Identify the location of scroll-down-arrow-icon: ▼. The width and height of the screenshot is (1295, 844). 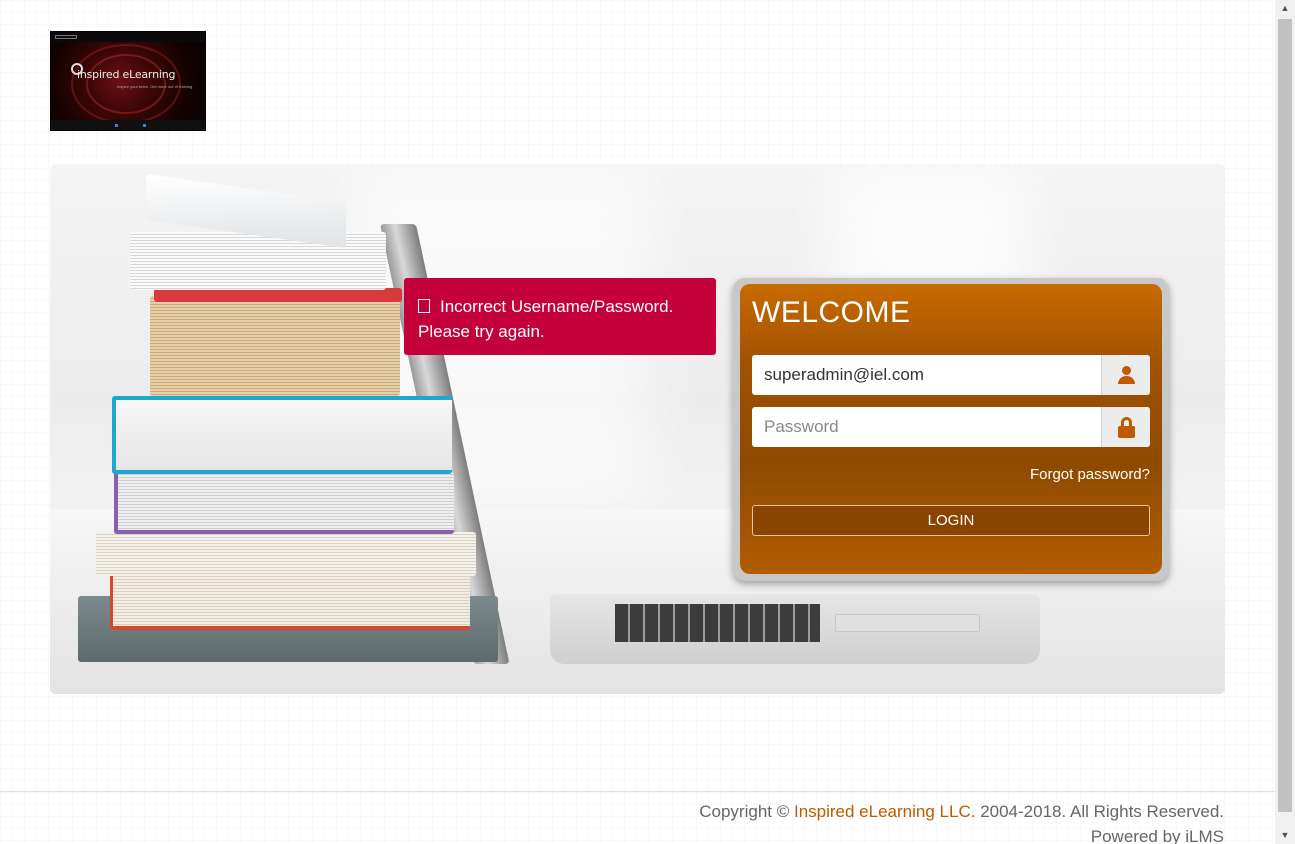
(1285, 835).